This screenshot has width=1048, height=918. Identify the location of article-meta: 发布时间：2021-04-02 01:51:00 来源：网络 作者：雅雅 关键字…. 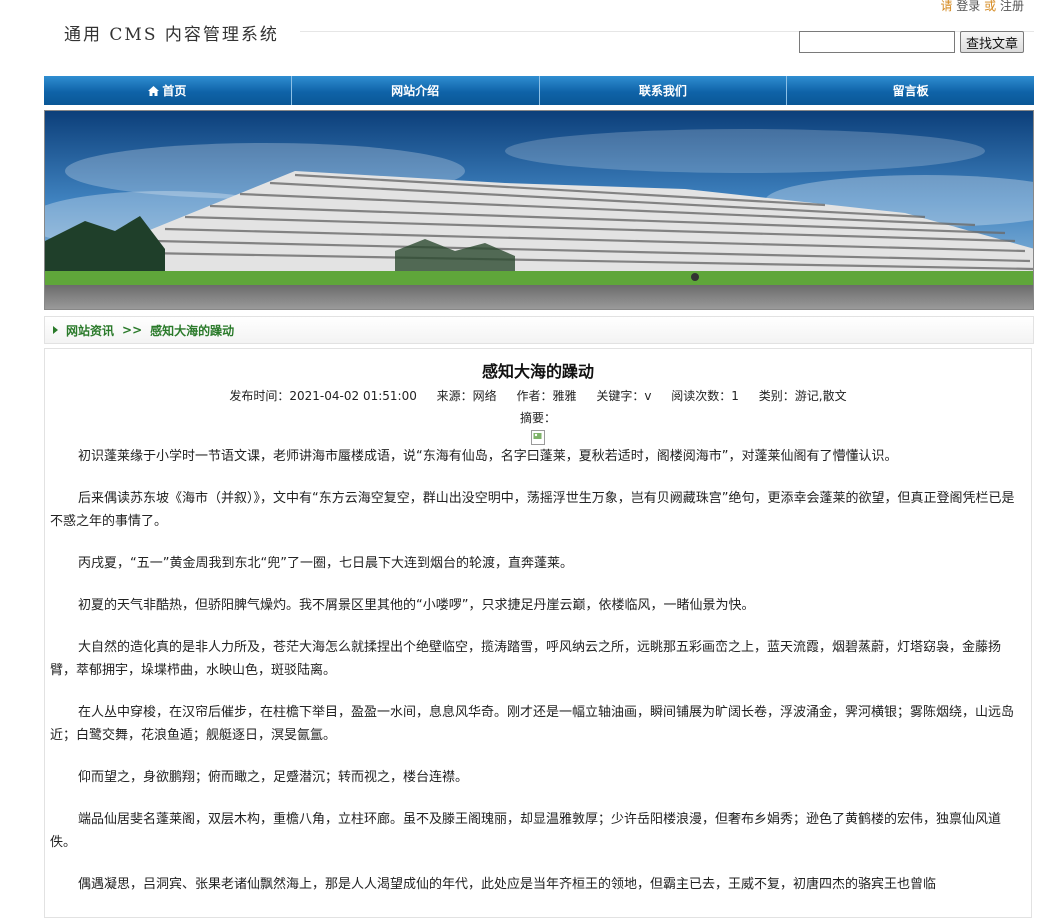
(538, 395).